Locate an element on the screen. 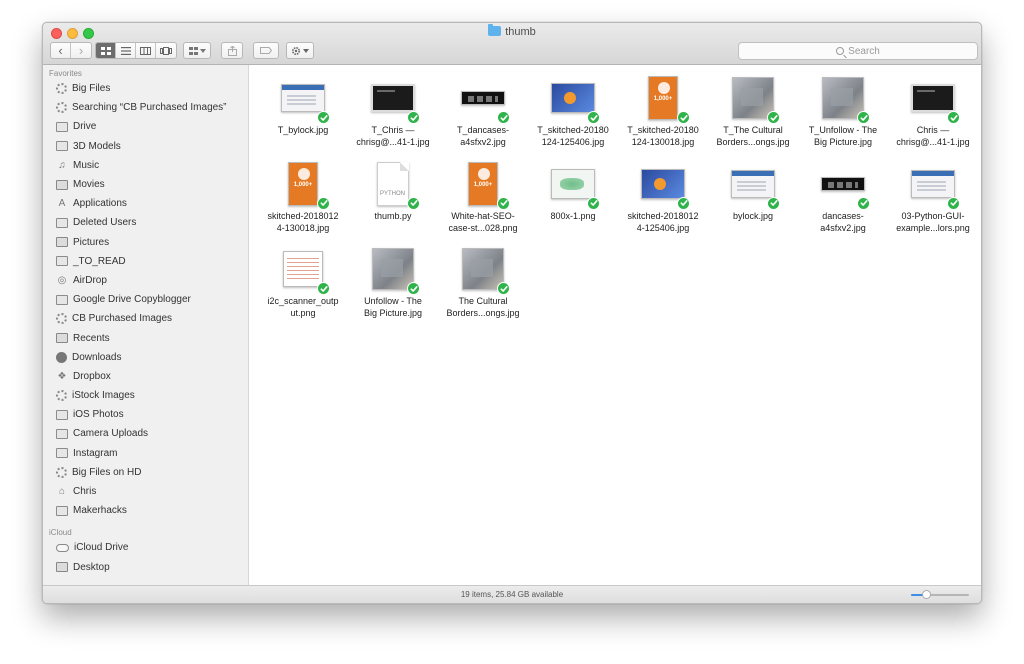 This screenshot has width=1024, height=664. file-name: bylock.jpg is located at coordinates (753, 216).